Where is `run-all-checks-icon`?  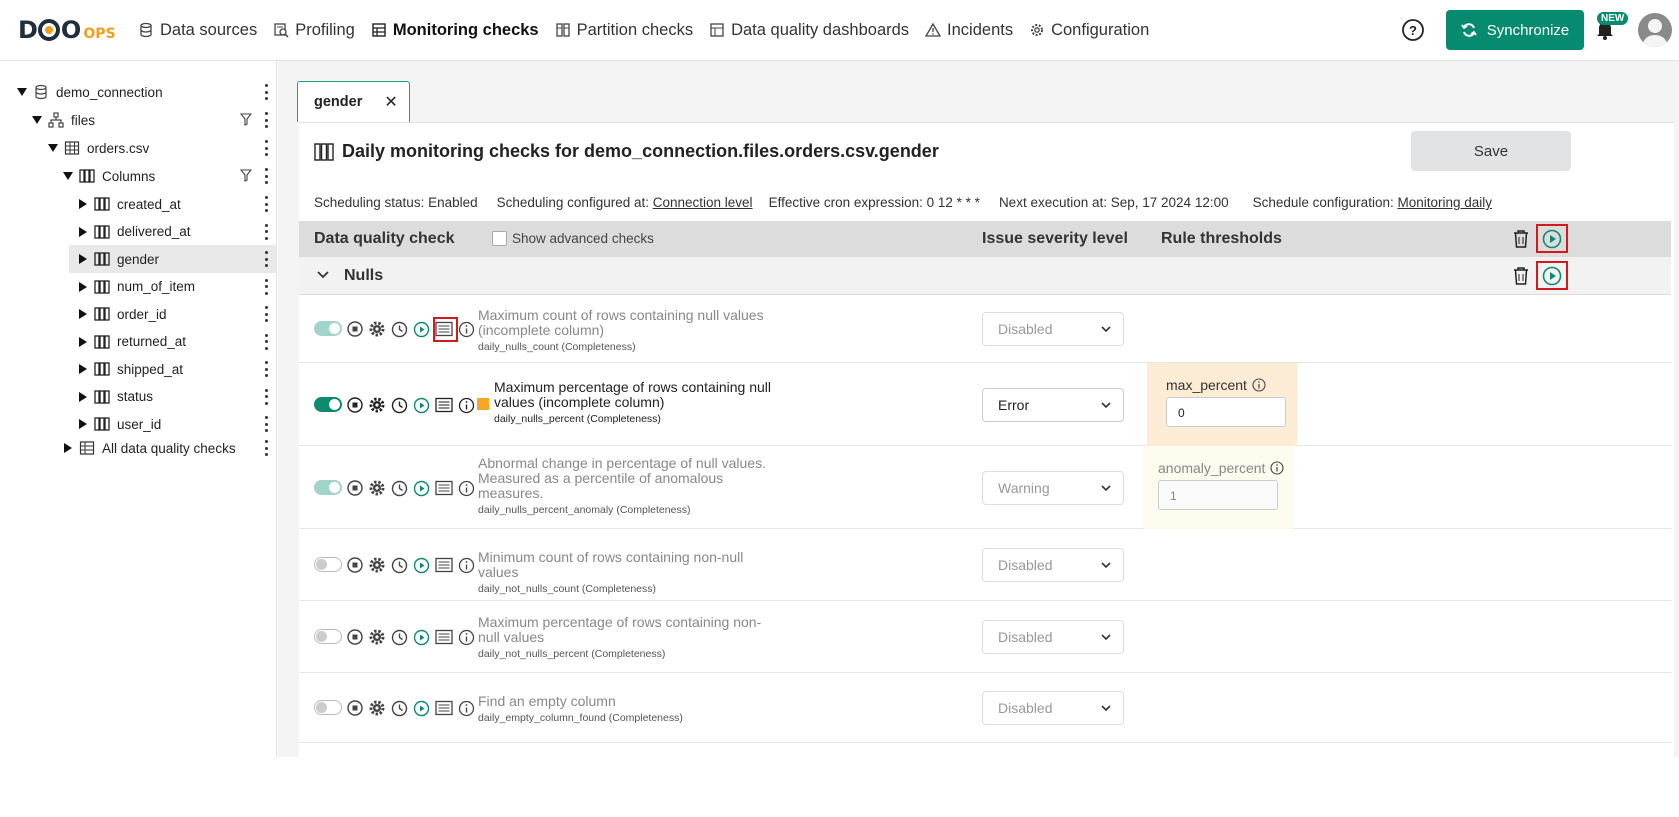
run-all-checks-icon is located at coordinates (1552, 239).